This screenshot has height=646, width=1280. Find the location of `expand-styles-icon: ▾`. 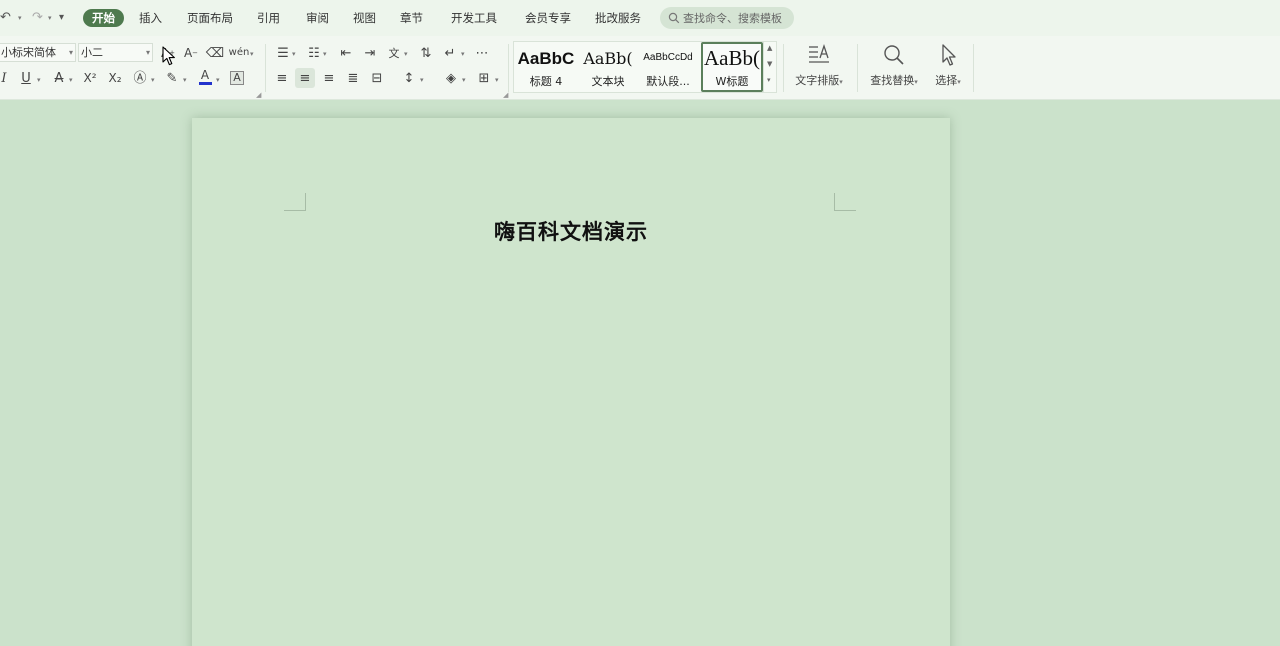

expand-styles-icon: ▾ is located at coordinates (769, 80).